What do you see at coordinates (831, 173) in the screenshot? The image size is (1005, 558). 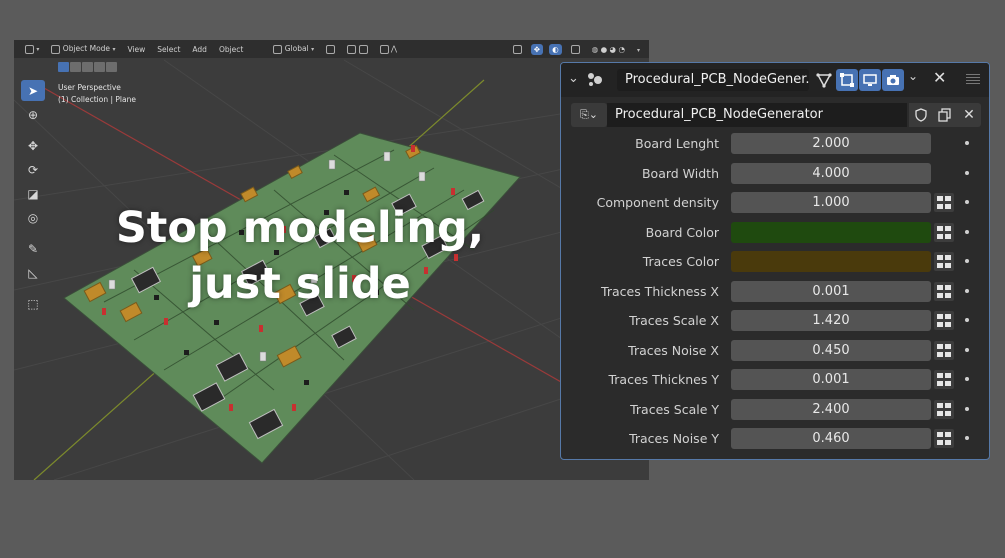 I see `number-field: 4.000` at bounding box center [831, 173].